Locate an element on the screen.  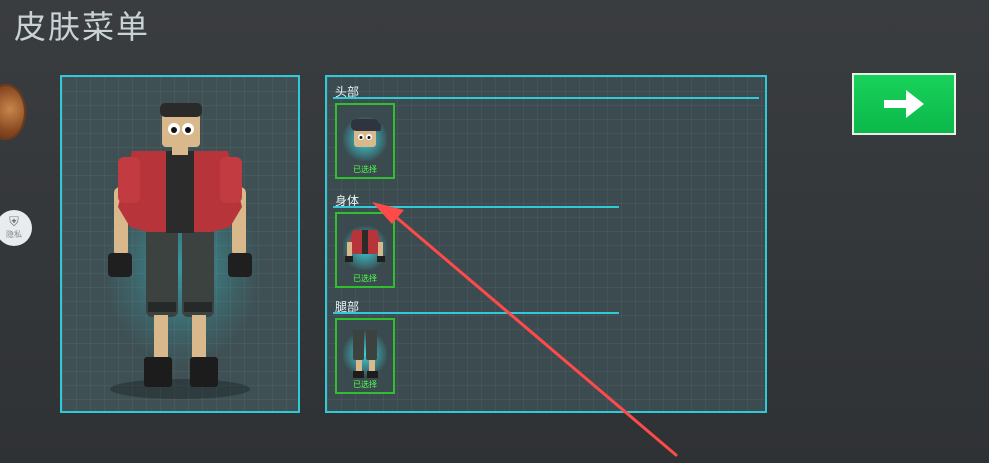
head-slot-status: 已选择 is located at coordinates (365, 169).